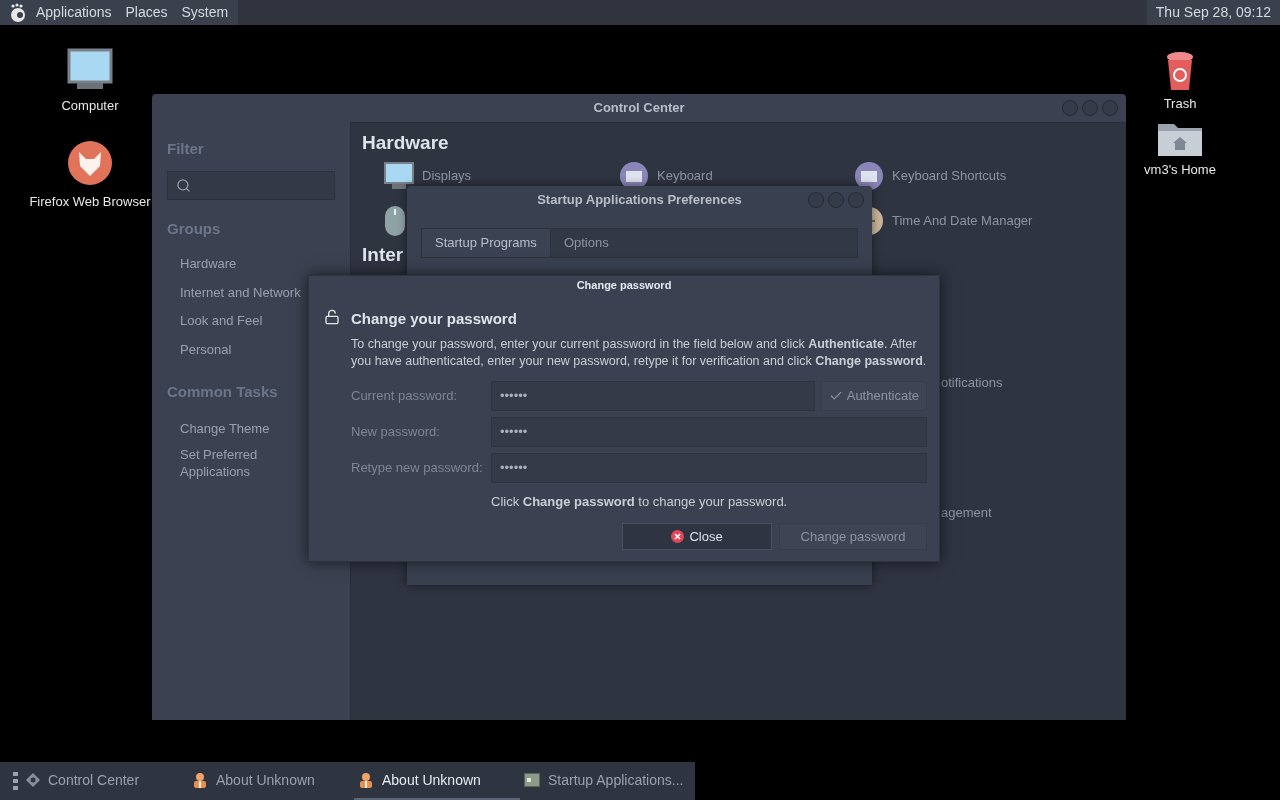 The image size is (1280, 800). What do you see at coordinates (697, 536) in the screenshot?
I see `close-button: Close` at bounding box center [697, 536].